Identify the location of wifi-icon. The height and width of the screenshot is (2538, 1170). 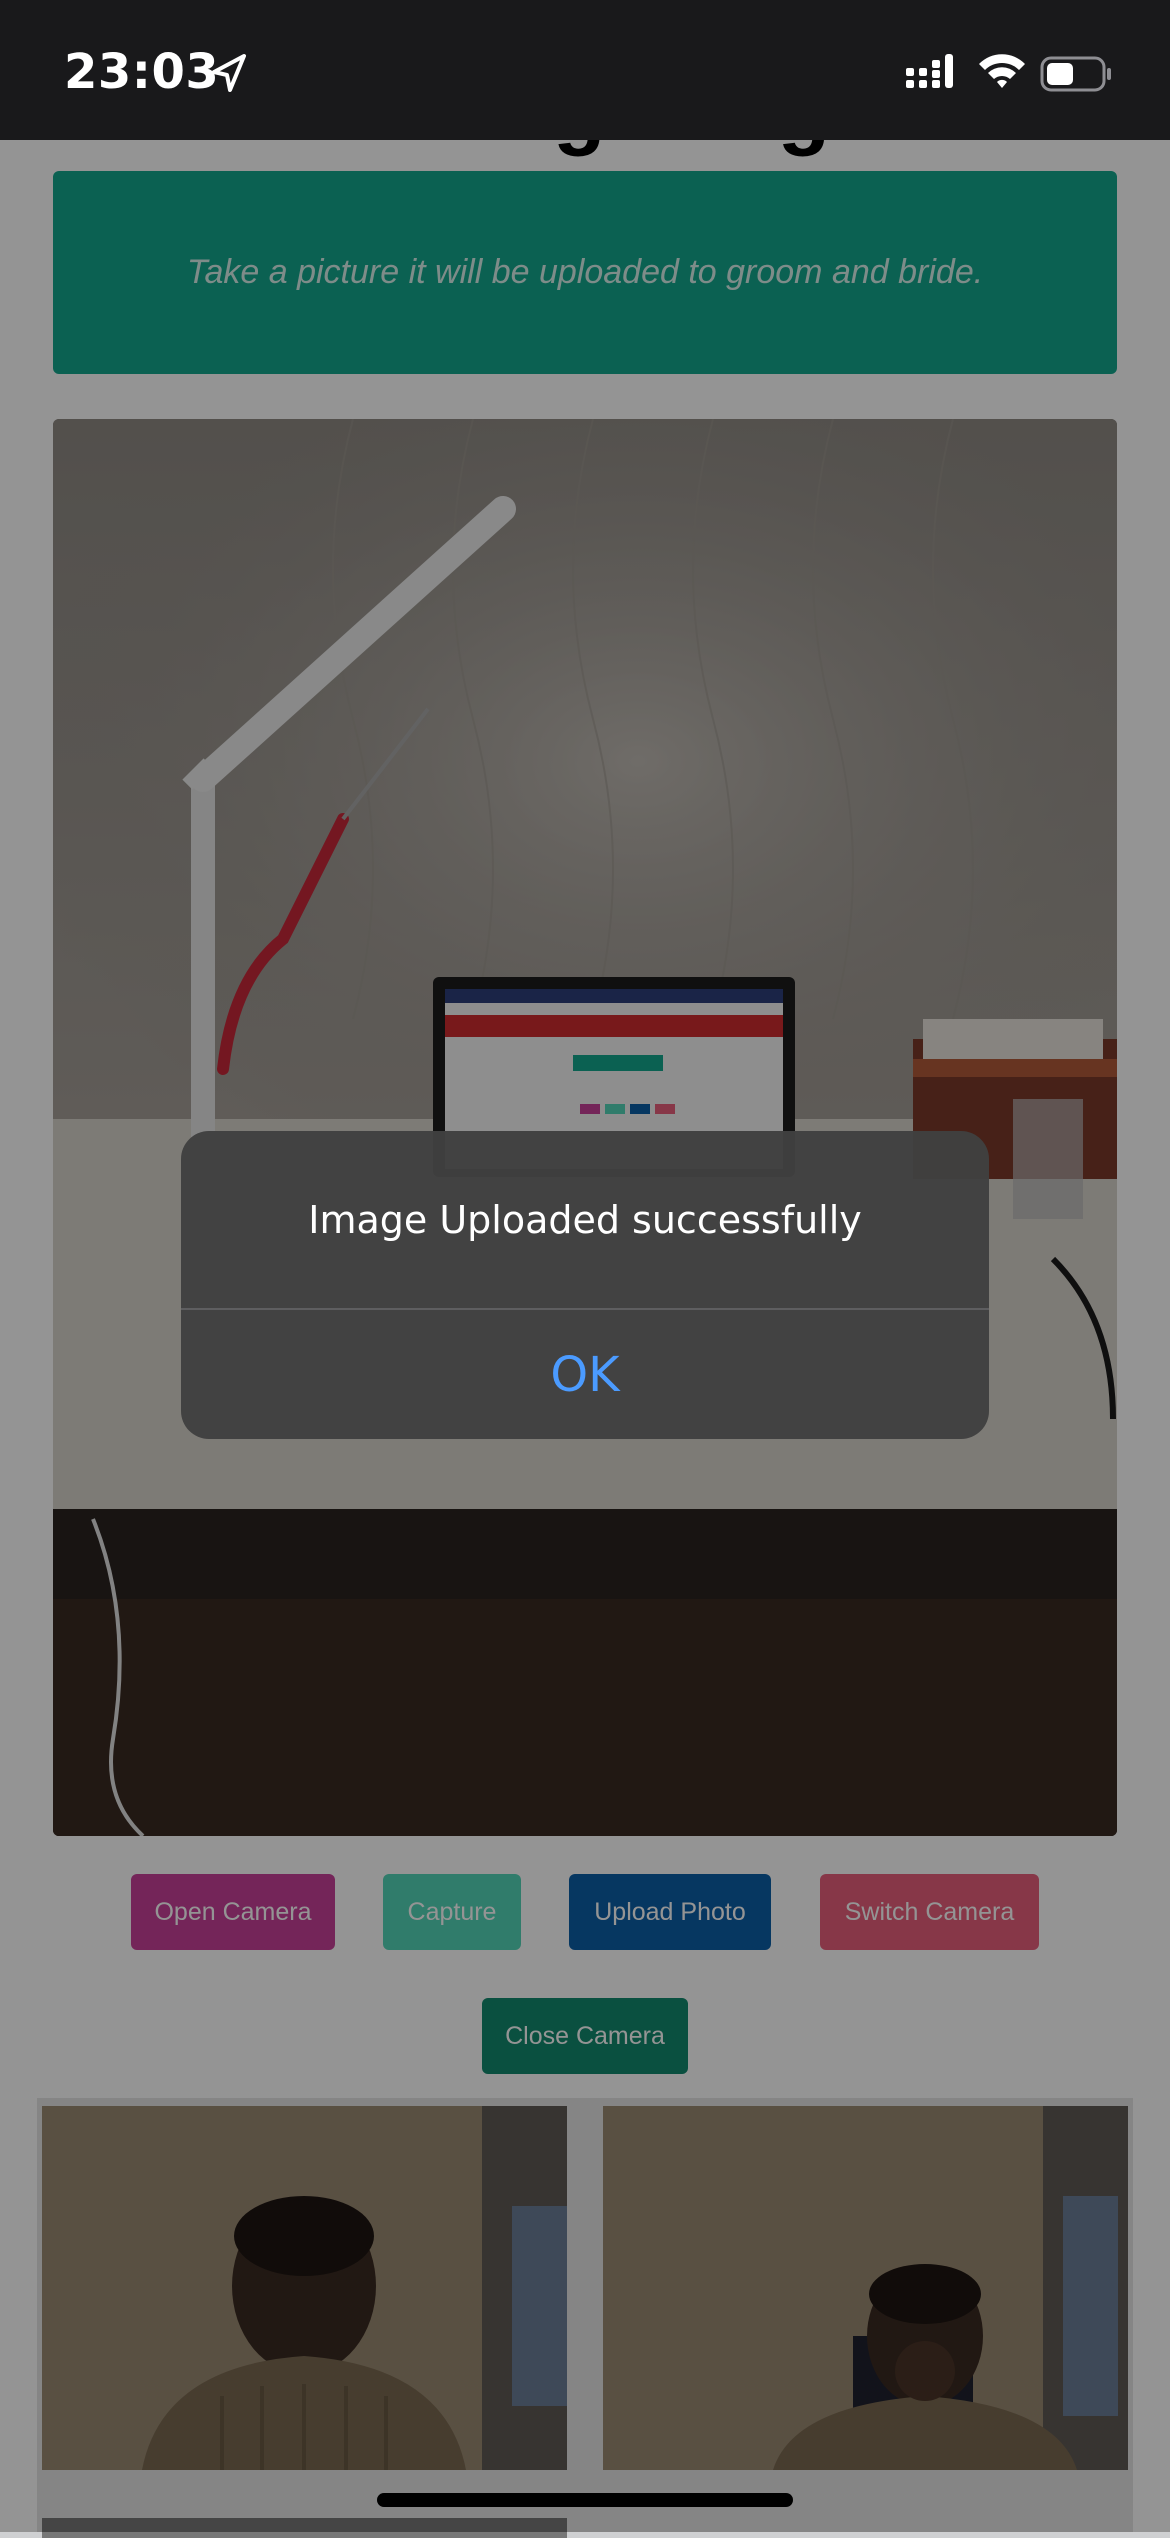
(1002, 71).